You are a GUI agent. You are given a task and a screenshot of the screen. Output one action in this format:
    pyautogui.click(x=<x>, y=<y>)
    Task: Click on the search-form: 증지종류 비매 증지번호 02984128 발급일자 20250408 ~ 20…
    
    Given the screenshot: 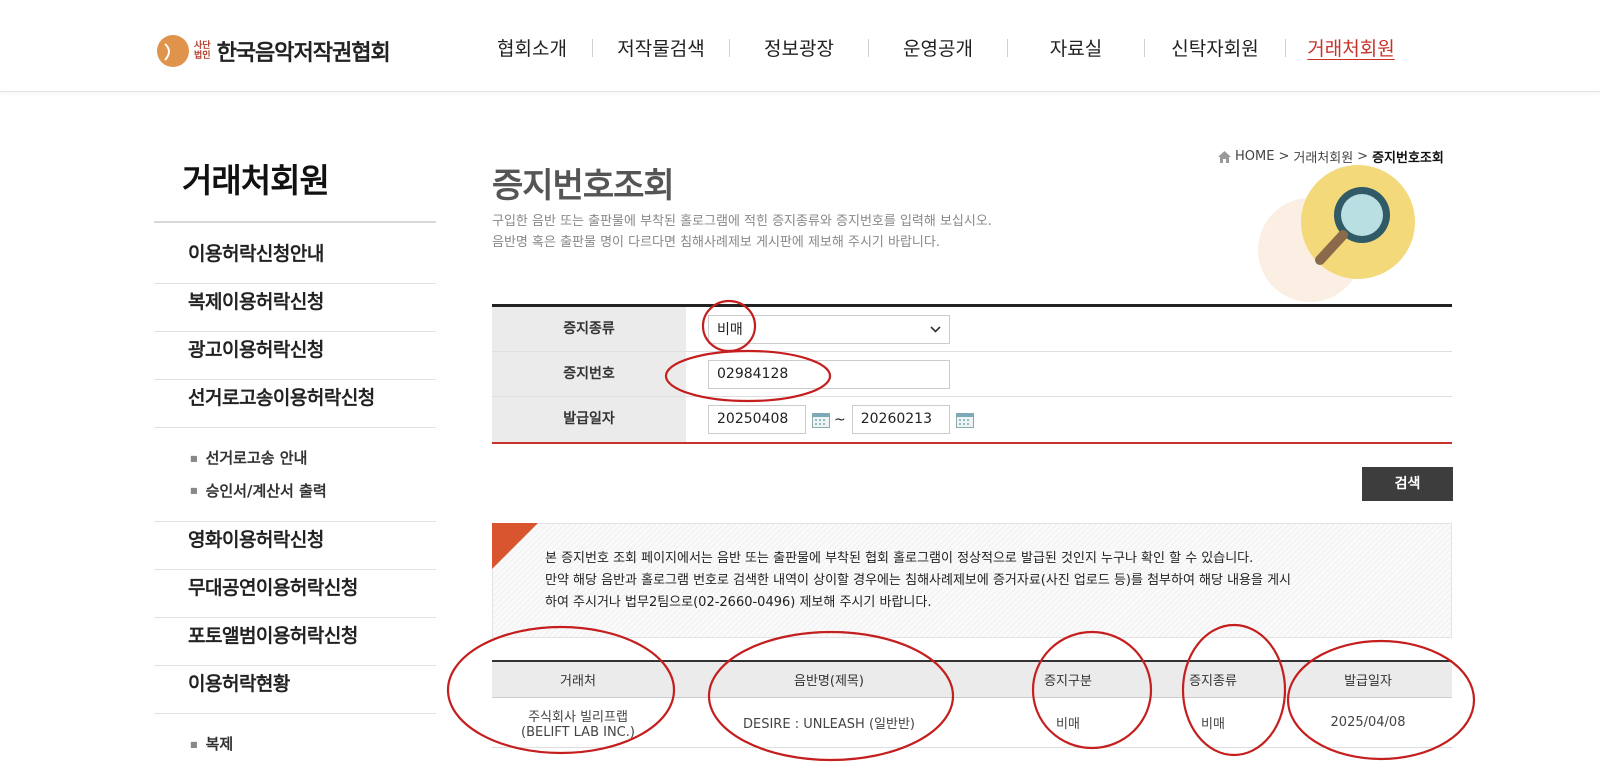 What is the action you would take?
    pyautogui.click(x=972, y=374)
    